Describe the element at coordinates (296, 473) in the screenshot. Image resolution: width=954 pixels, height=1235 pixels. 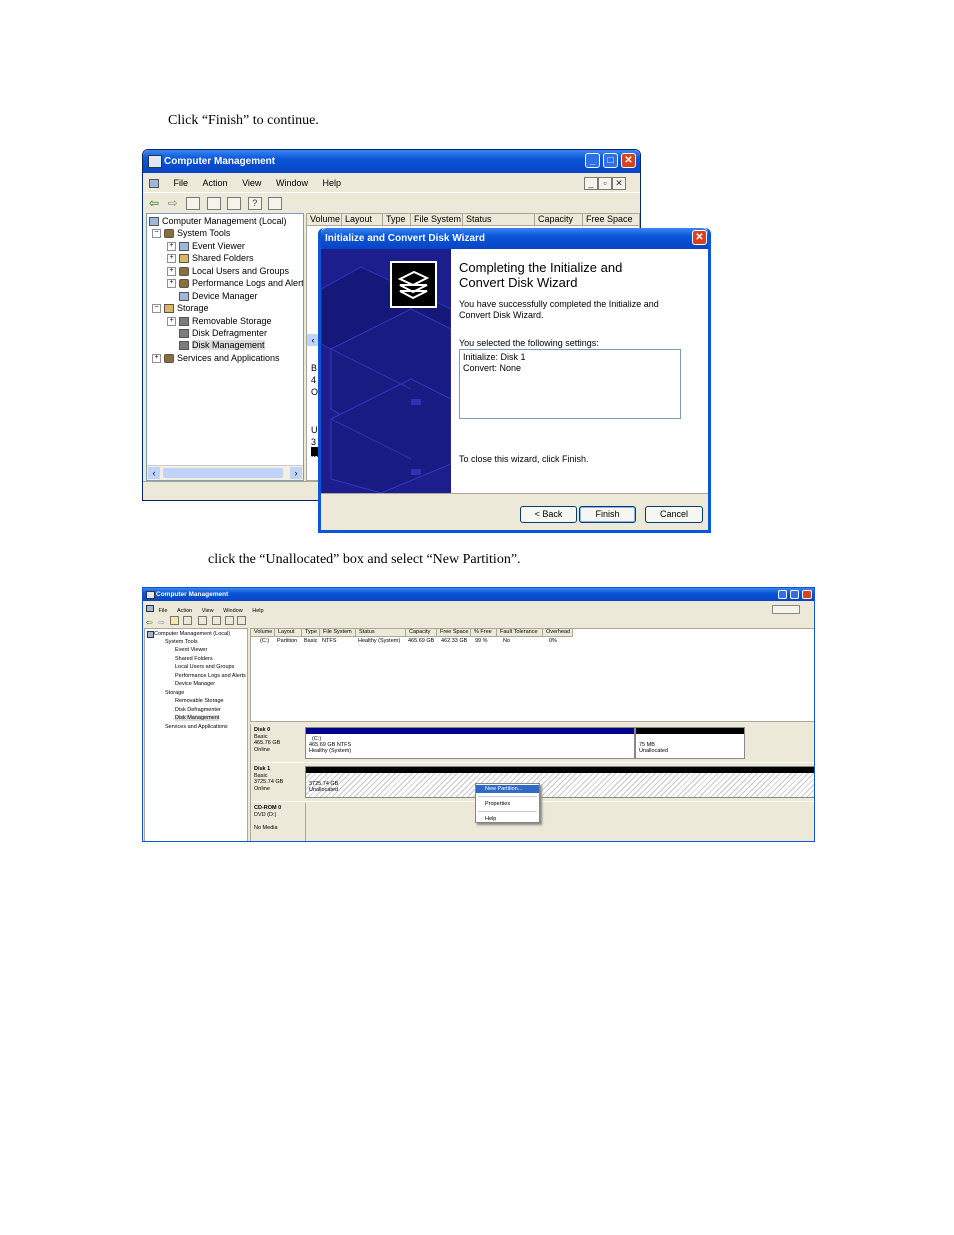
I see `scroll-right-icon: ›` at that location.